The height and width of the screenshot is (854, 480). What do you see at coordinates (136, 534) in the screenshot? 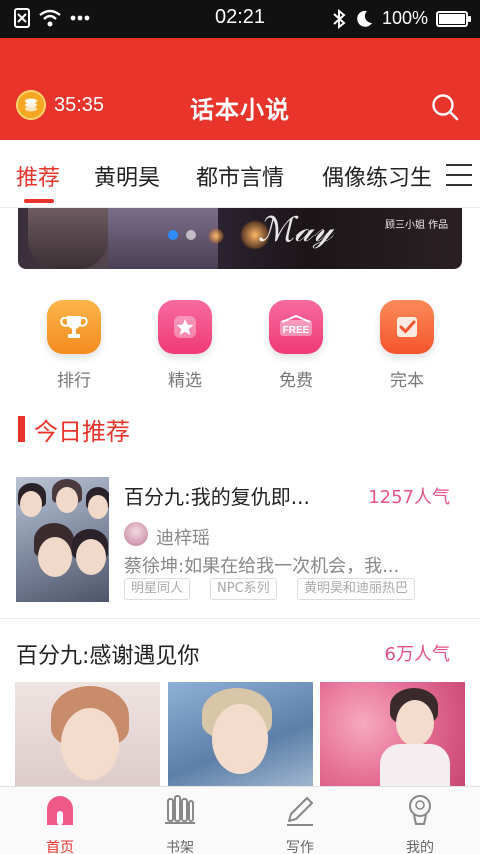
I see `avatar` at bounding box center [136, 534].